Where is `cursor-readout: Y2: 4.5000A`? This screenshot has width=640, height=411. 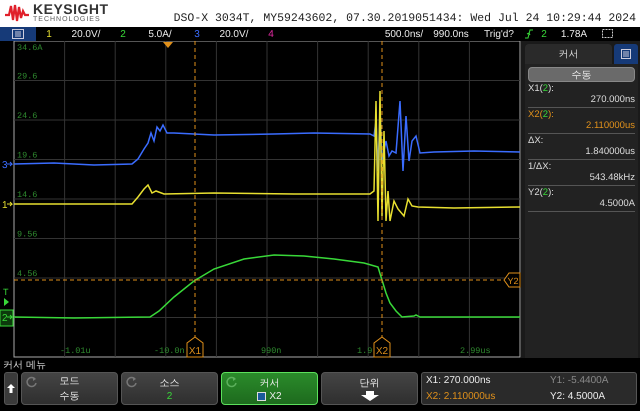 cursor-readout: Y2: 4.5000A is located at coordinates (578, 396).